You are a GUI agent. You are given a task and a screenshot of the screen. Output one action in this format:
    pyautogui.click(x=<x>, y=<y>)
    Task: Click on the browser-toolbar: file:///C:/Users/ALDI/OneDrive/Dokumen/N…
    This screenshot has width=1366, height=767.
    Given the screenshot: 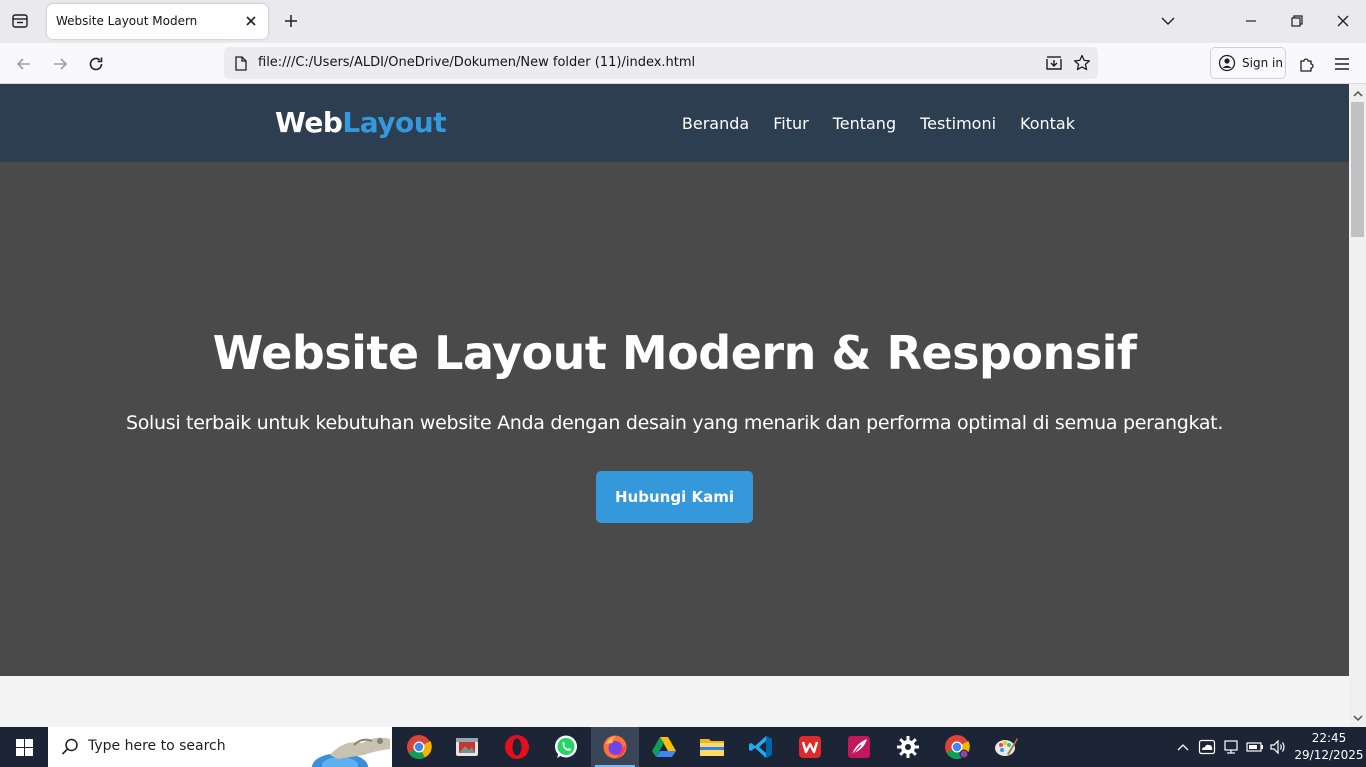 What is the action you would take?
    pyautogui.click(x=683, y=63)
    